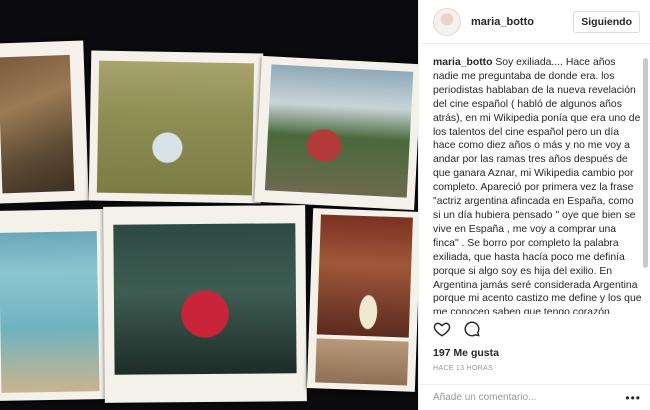 Image resolution: width=650 pixels, height=410 pixels. I want to click on comment-input, so click(529, 397).